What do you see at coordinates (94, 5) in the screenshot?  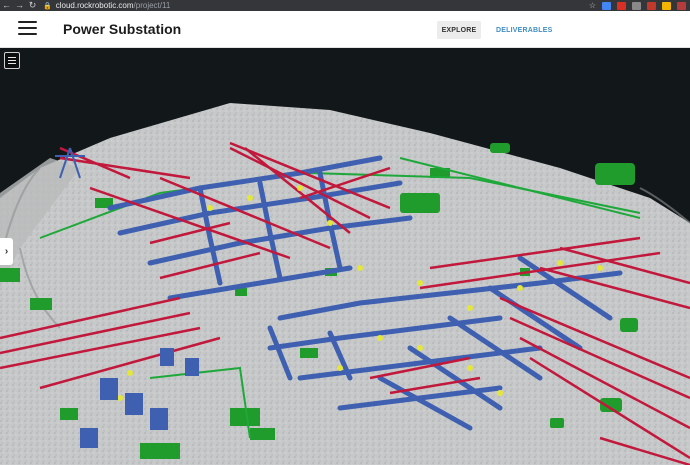 I see `url-host: cloud.rockrobotic.com` at bounding box center [94, 5].